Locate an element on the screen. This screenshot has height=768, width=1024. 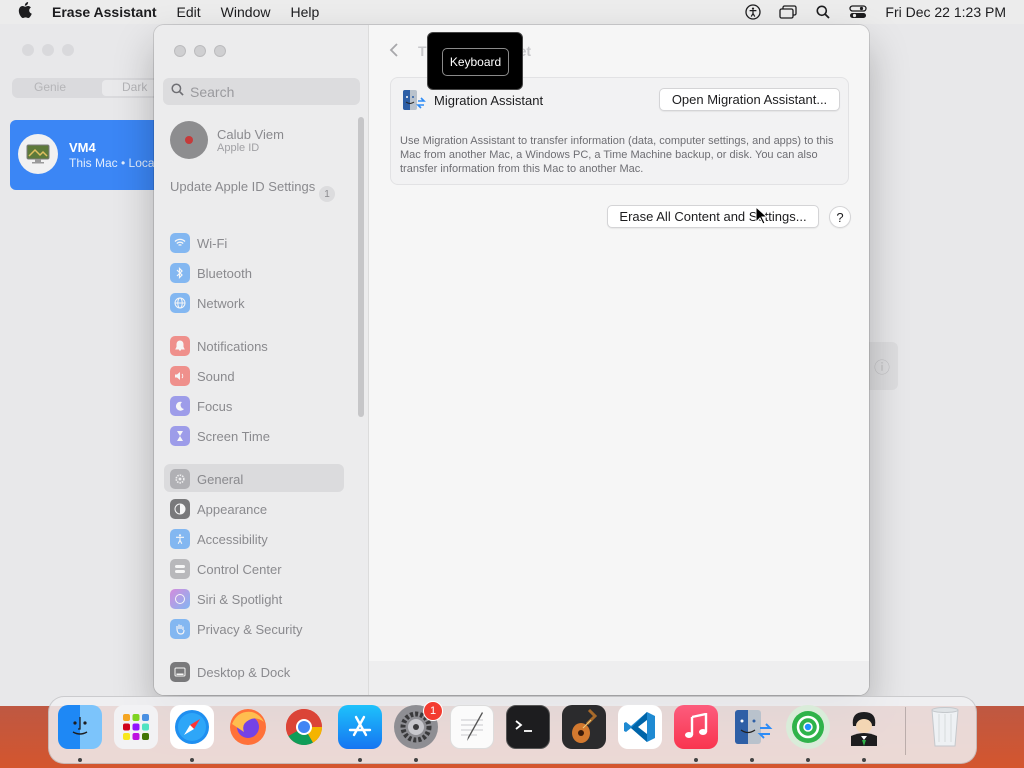
sidebar-item-label: Focus is located at coordinates (215, 406).